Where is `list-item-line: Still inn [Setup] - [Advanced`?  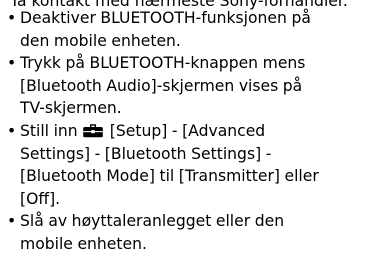
list-item-line: Still inn [Setup] - [Advanced is located at coordinates (194, 131).